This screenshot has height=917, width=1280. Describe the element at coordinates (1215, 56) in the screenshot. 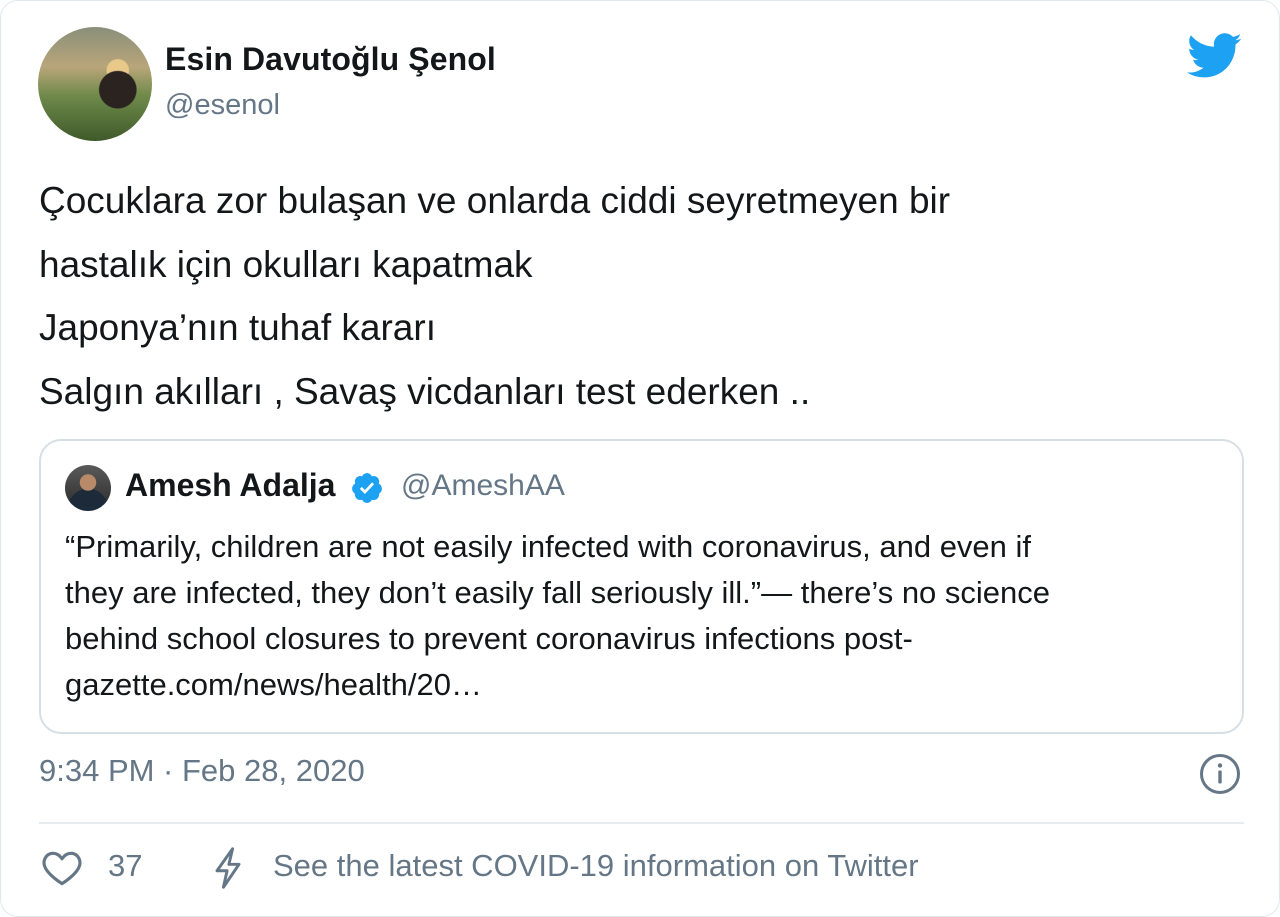

I see `twitter-bird-icon` at that location.